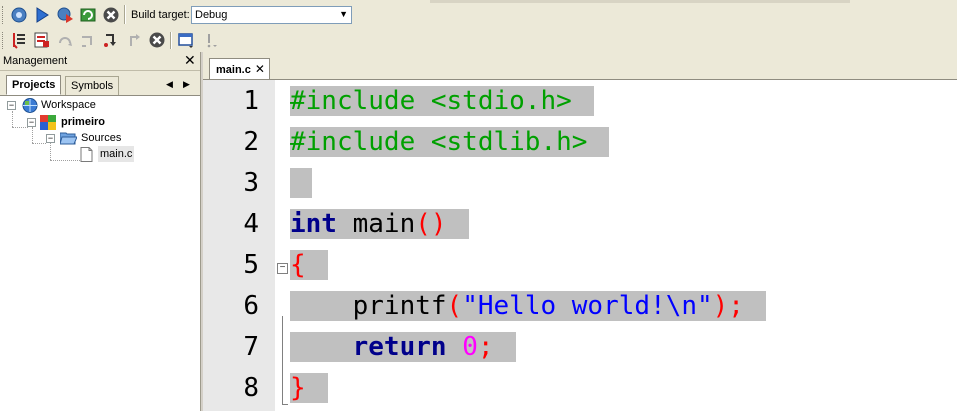 This screenshot has width=957, height=411. Describe the element at coordinates (251, 101) in the screenshot. I see `line-number: 1` at that location.